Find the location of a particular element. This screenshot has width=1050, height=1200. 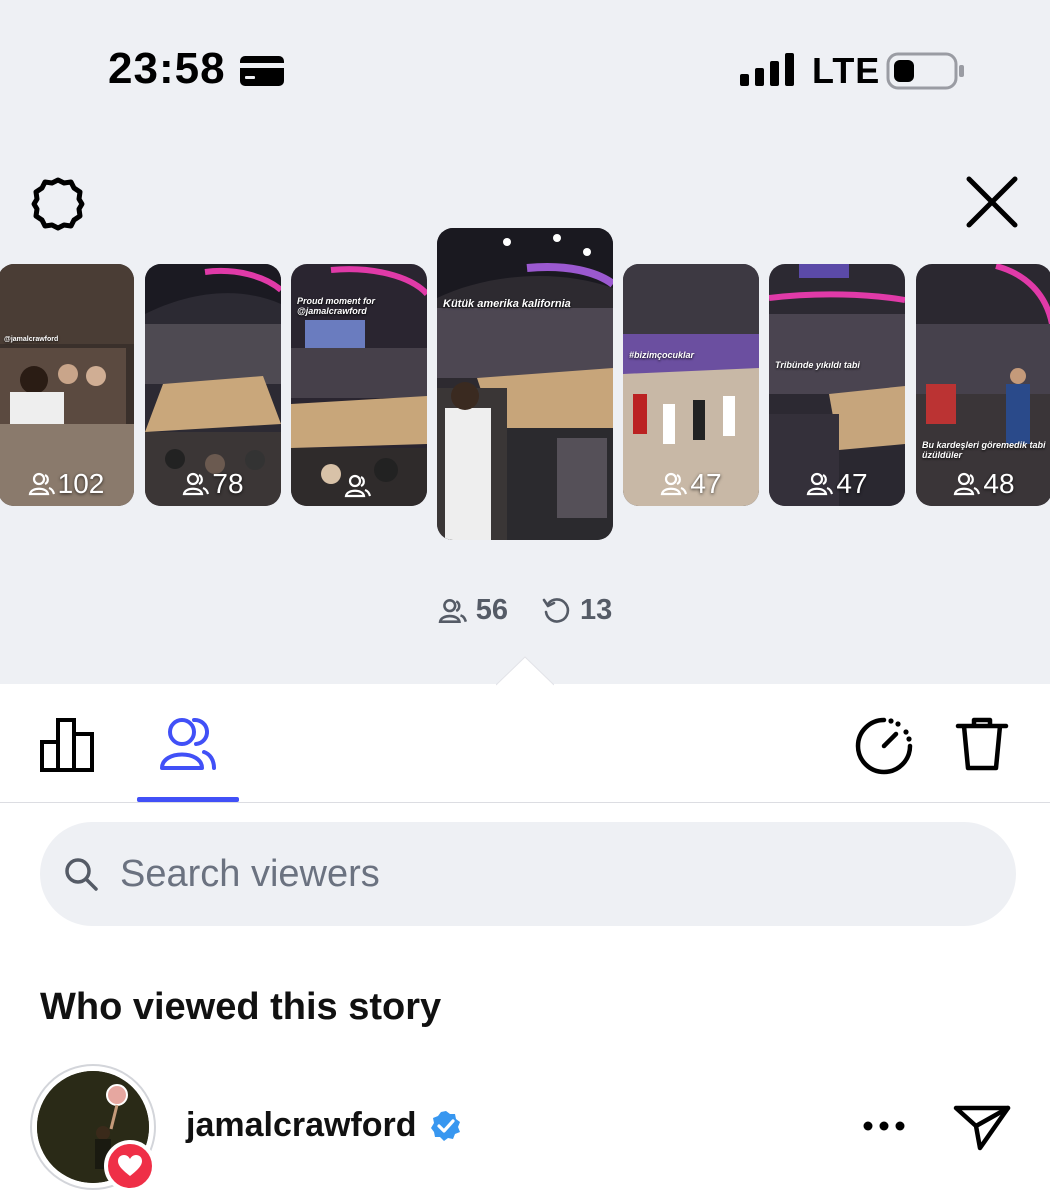

more-icon is located at coordinates (884, 1126).